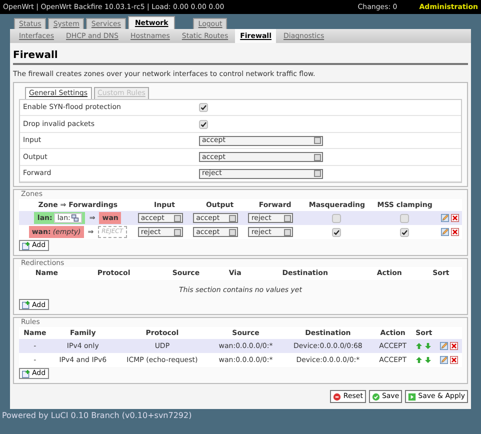  I want to click on footer-text: Powered by LuCI 0.10 Branch (v0.10+svn7292), so click(97, 416).